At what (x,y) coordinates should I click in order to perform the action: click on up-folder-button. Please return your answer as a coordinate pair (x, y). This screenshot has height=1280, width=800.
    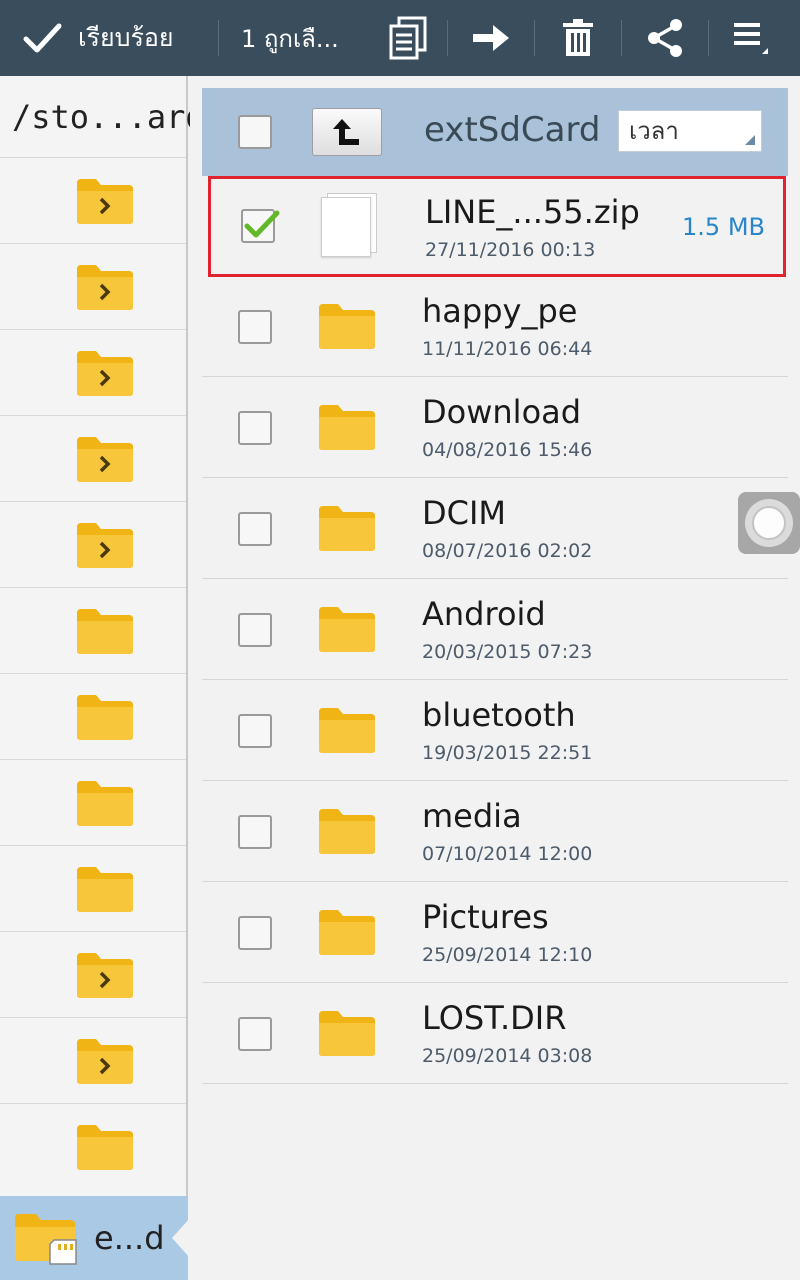
    Looking at the image, I should click on (347, 132).